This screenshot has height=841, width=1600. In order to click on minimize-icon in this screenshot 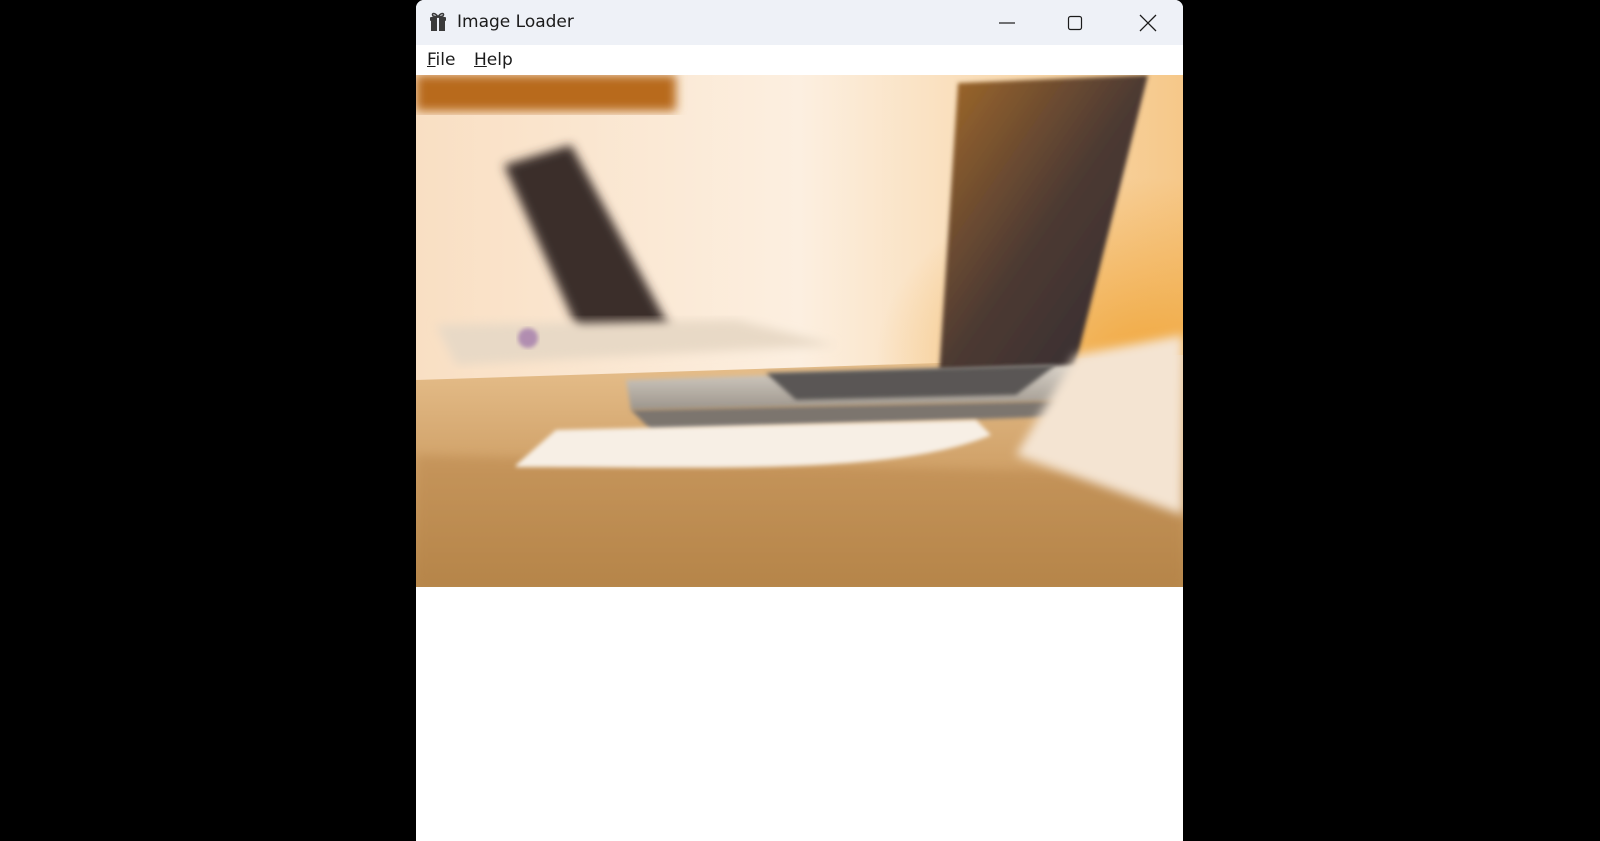, I will do `click(1007, 22)`.